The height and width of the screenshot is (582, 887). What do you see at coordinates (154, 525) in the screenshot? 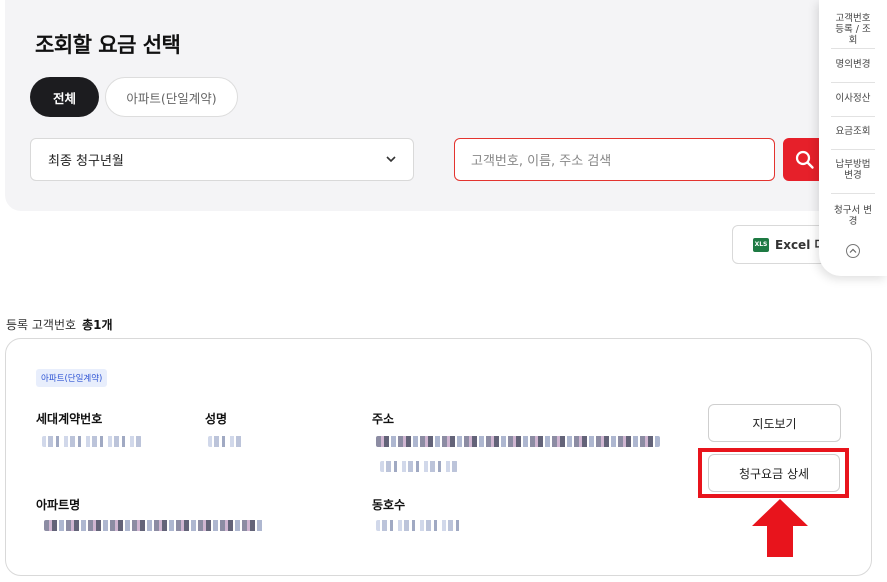
I see `redacted-apartment` at bounding box center [154, 525].